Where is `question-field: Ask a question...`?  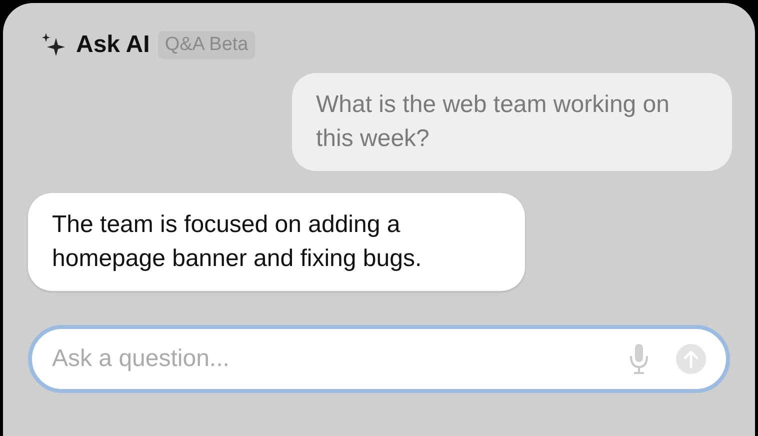
question-field: Ask a question... is located at coordinates (379, 359).